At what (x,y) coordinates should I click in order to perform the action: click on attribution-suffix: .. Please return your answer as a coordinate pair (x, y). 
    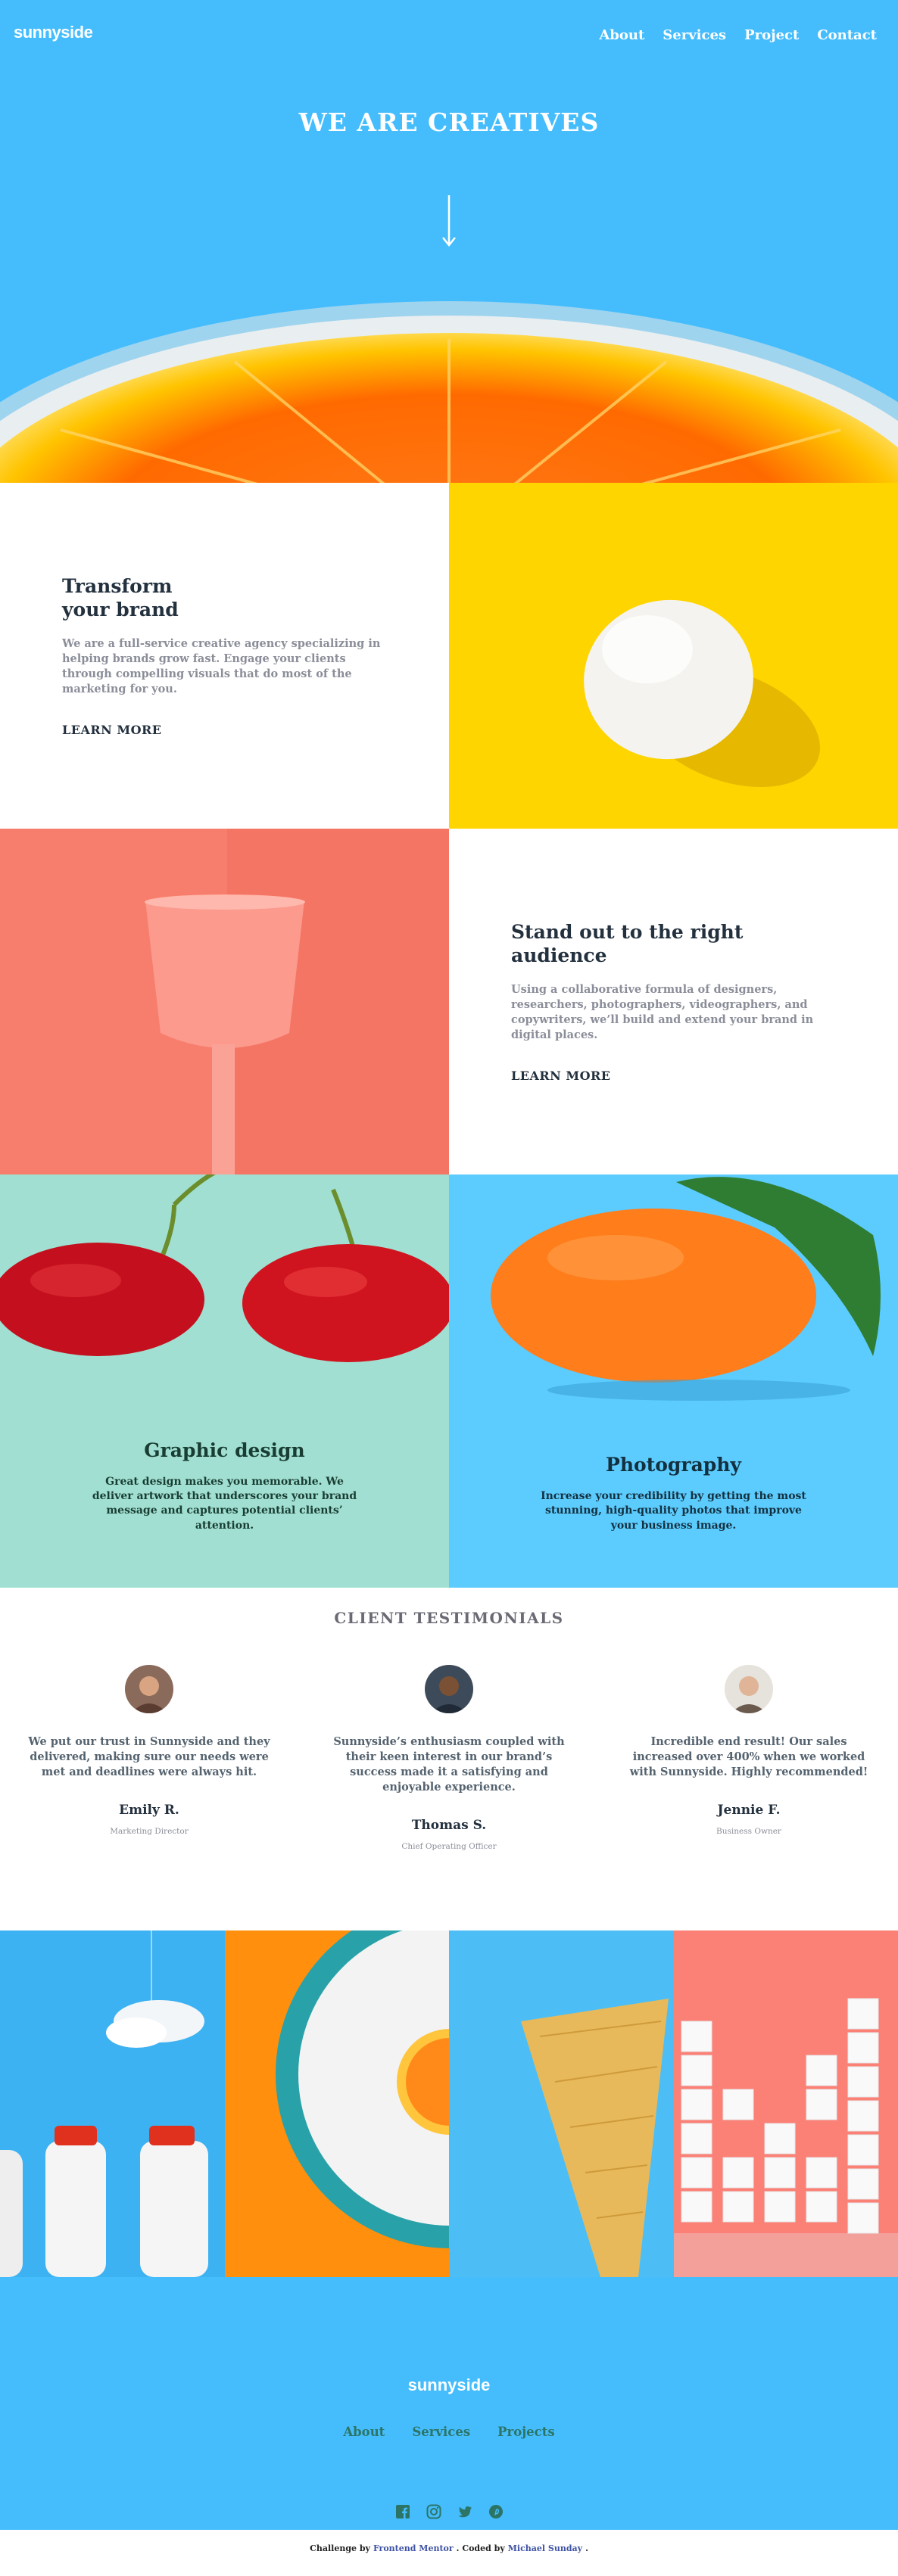
    Looking at the image, I should click on (587, 2548).